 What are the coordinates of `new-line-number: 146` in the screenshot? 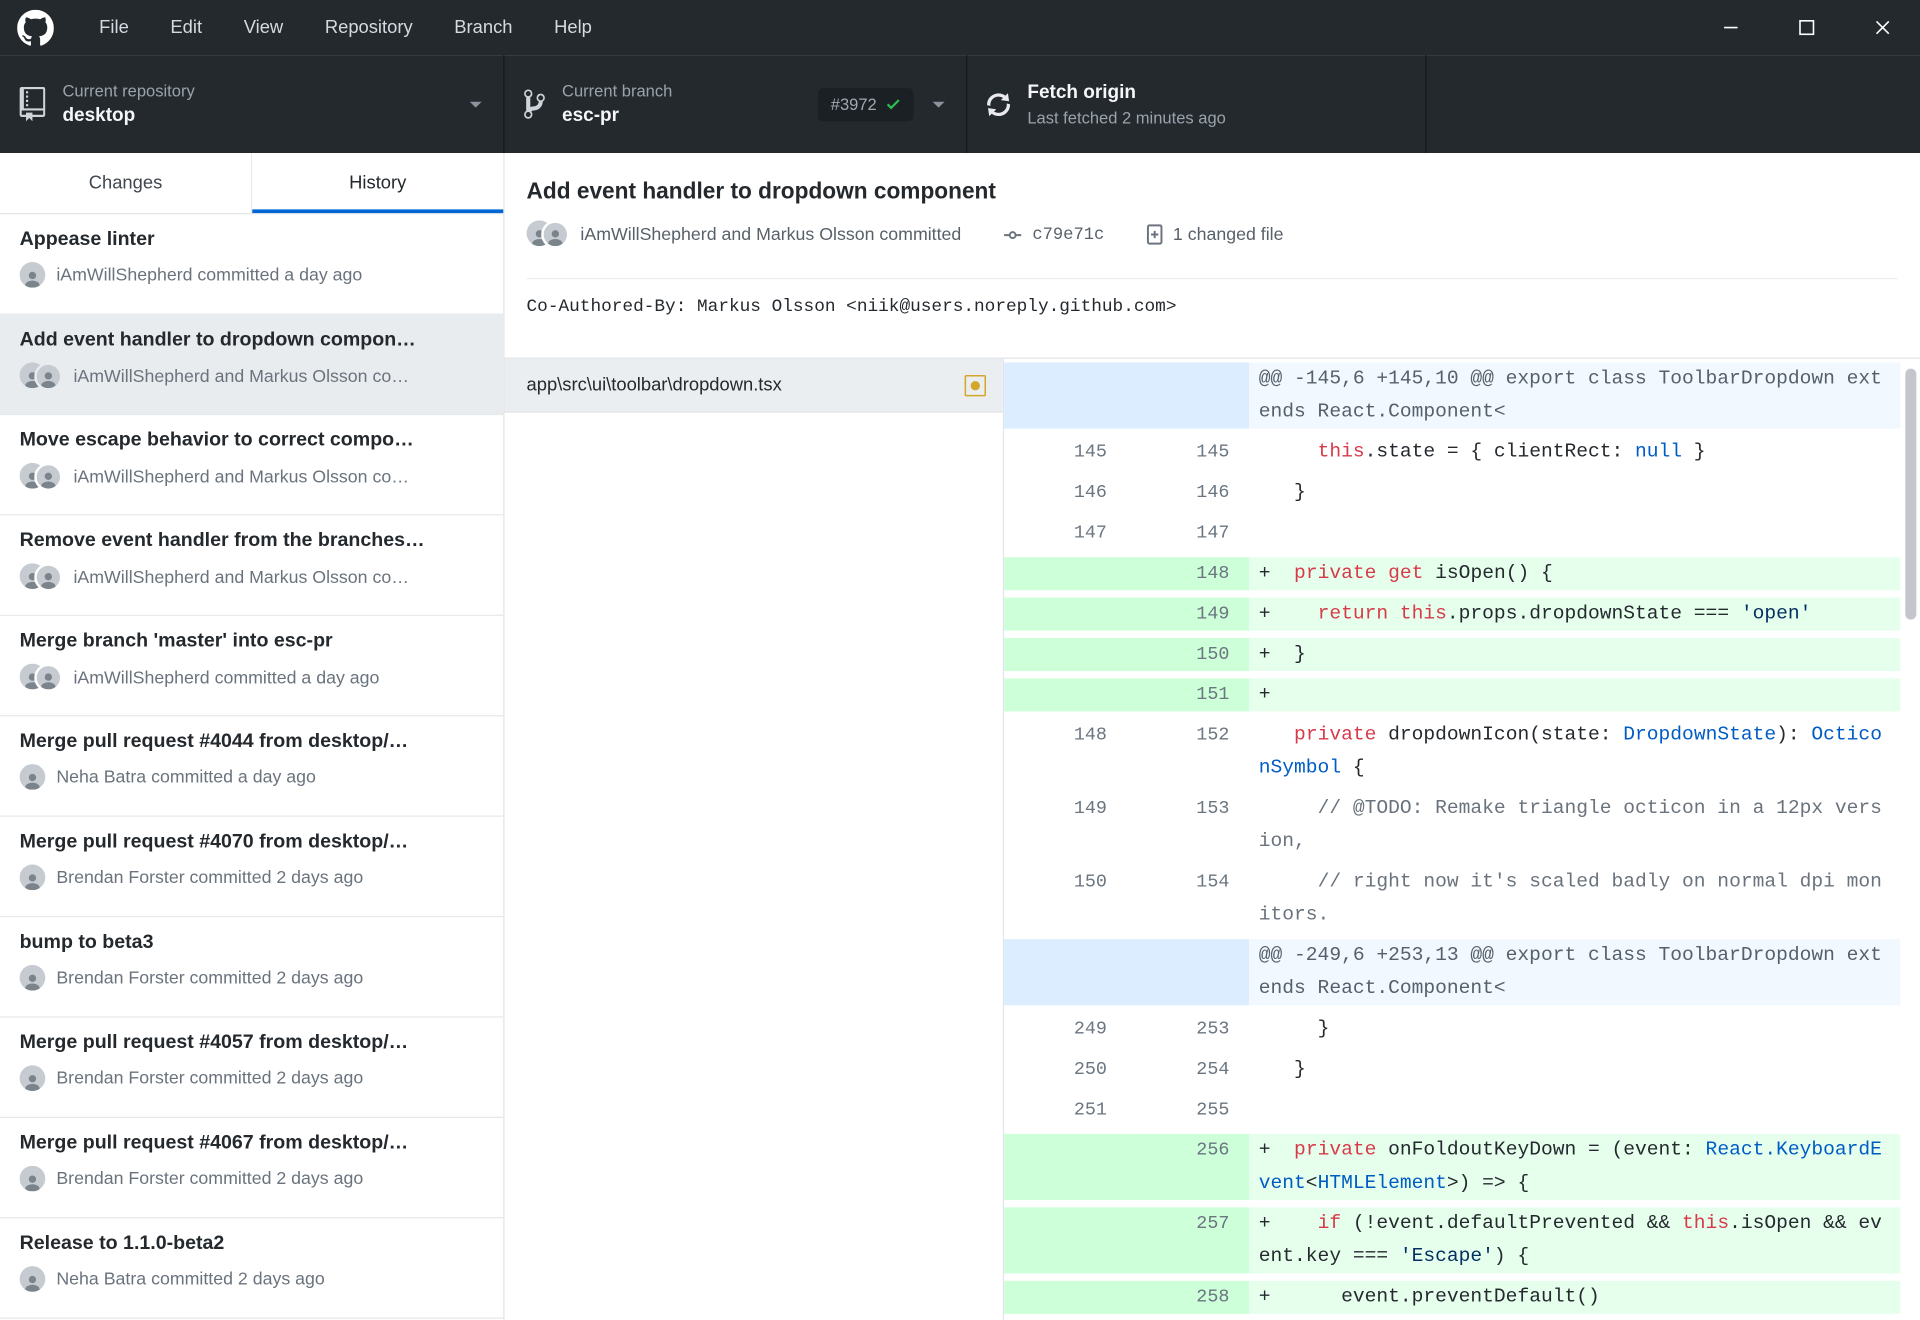 It's located at (1213, 493).